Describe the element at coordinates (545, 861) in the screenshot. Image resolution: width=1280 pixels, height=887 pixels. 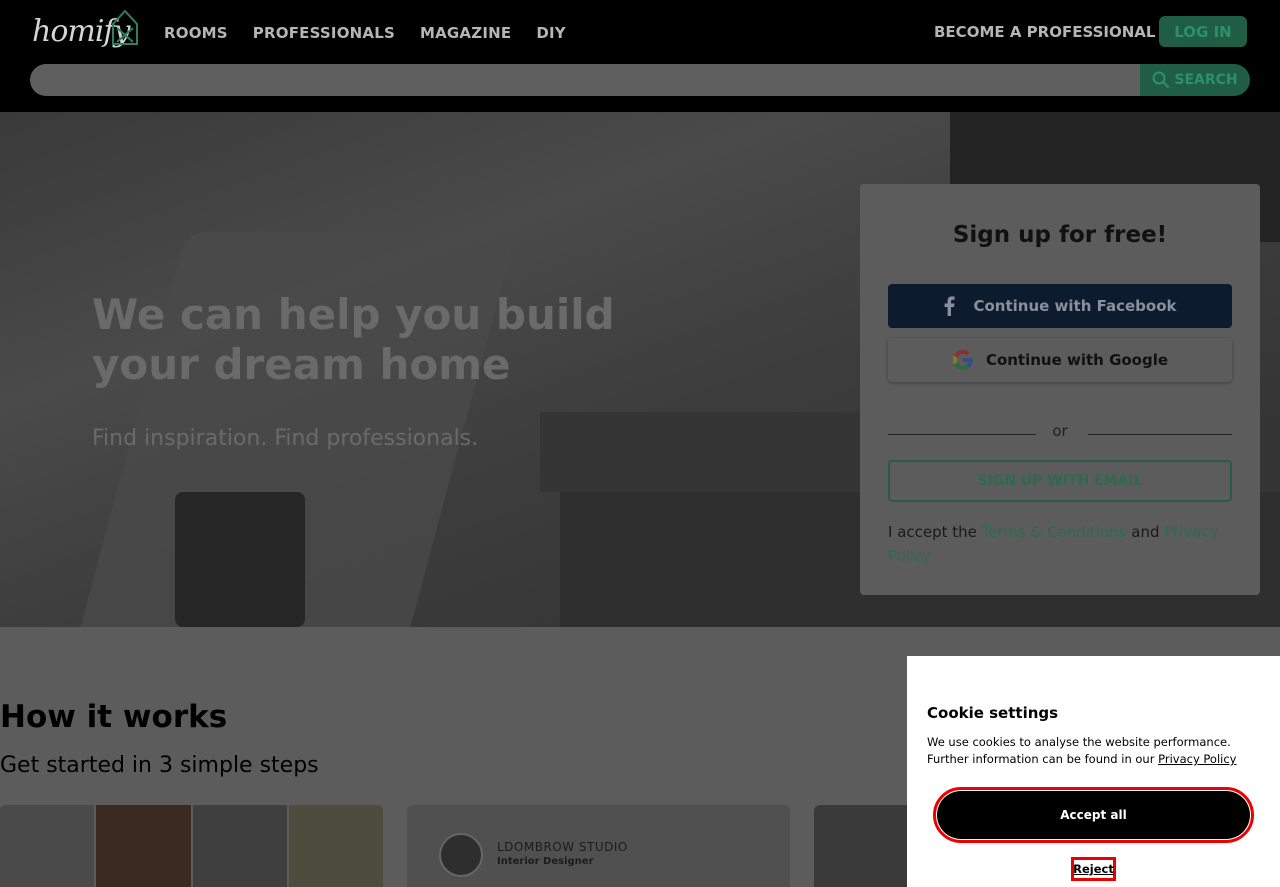
I see `professional-role: Interior Designer` at that location.